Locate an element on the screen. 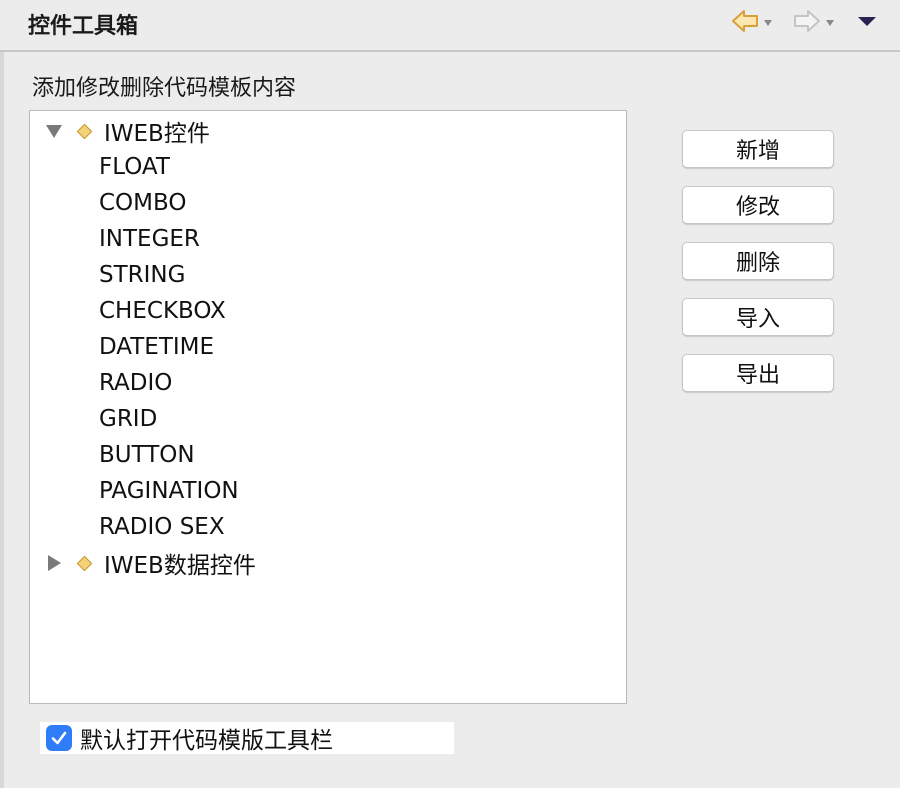  open-toolbar-checkbox is located at coordinates (59, 738).